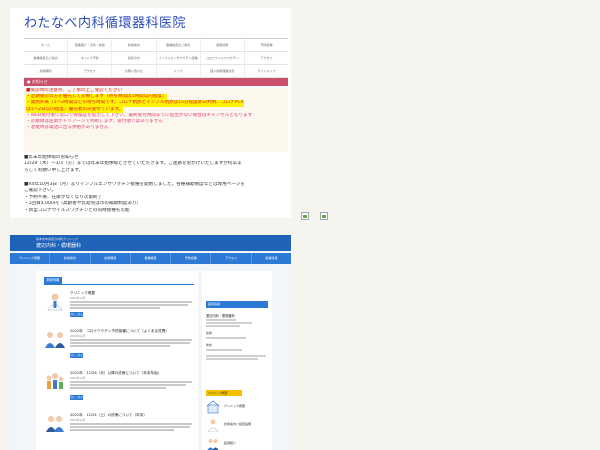 This screenshot has height=450, width=600. I want to click on closed-heading: 休診, so click(209, 345).